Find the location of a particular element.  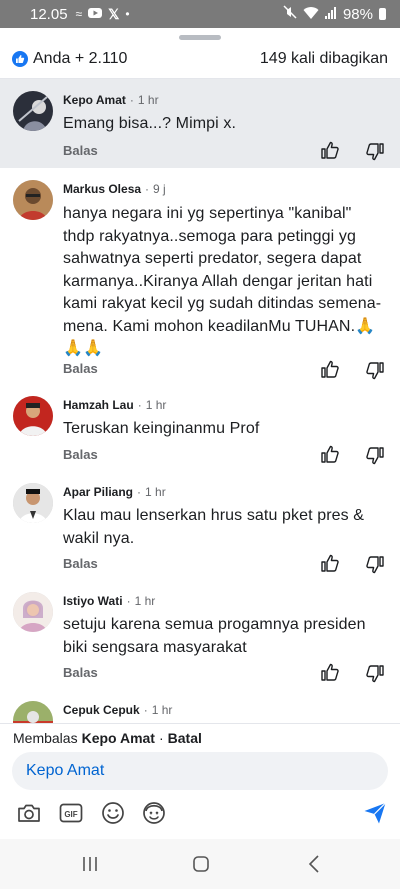

emoji-icon is located at coordinates (113, 813).